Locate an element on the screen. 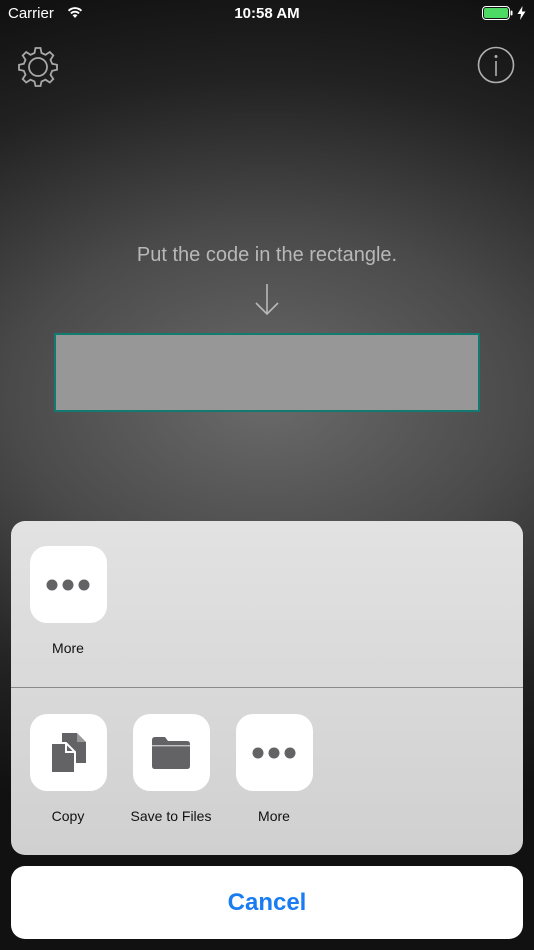 The image size is (534, 950). arrow-down-icon is located at coordinates (267, 300).